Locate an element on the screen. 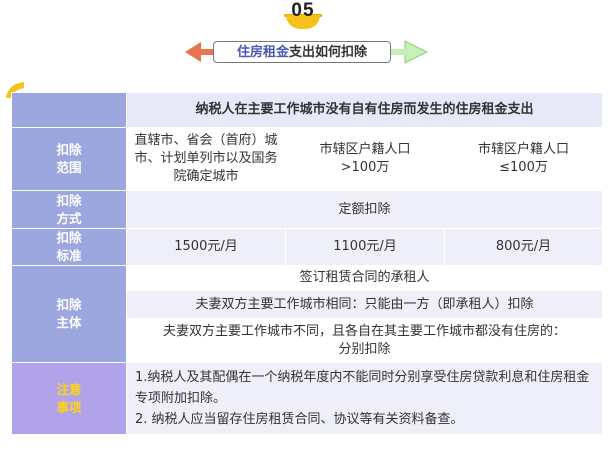  scope-cell-3: 市辖区户籍人口 ≤100万 is located at coordinates (523, 159).